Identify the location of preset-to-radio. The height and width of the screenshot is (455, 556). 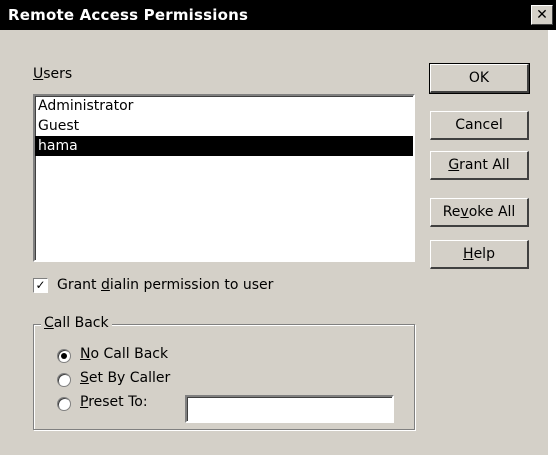
(64, 404).